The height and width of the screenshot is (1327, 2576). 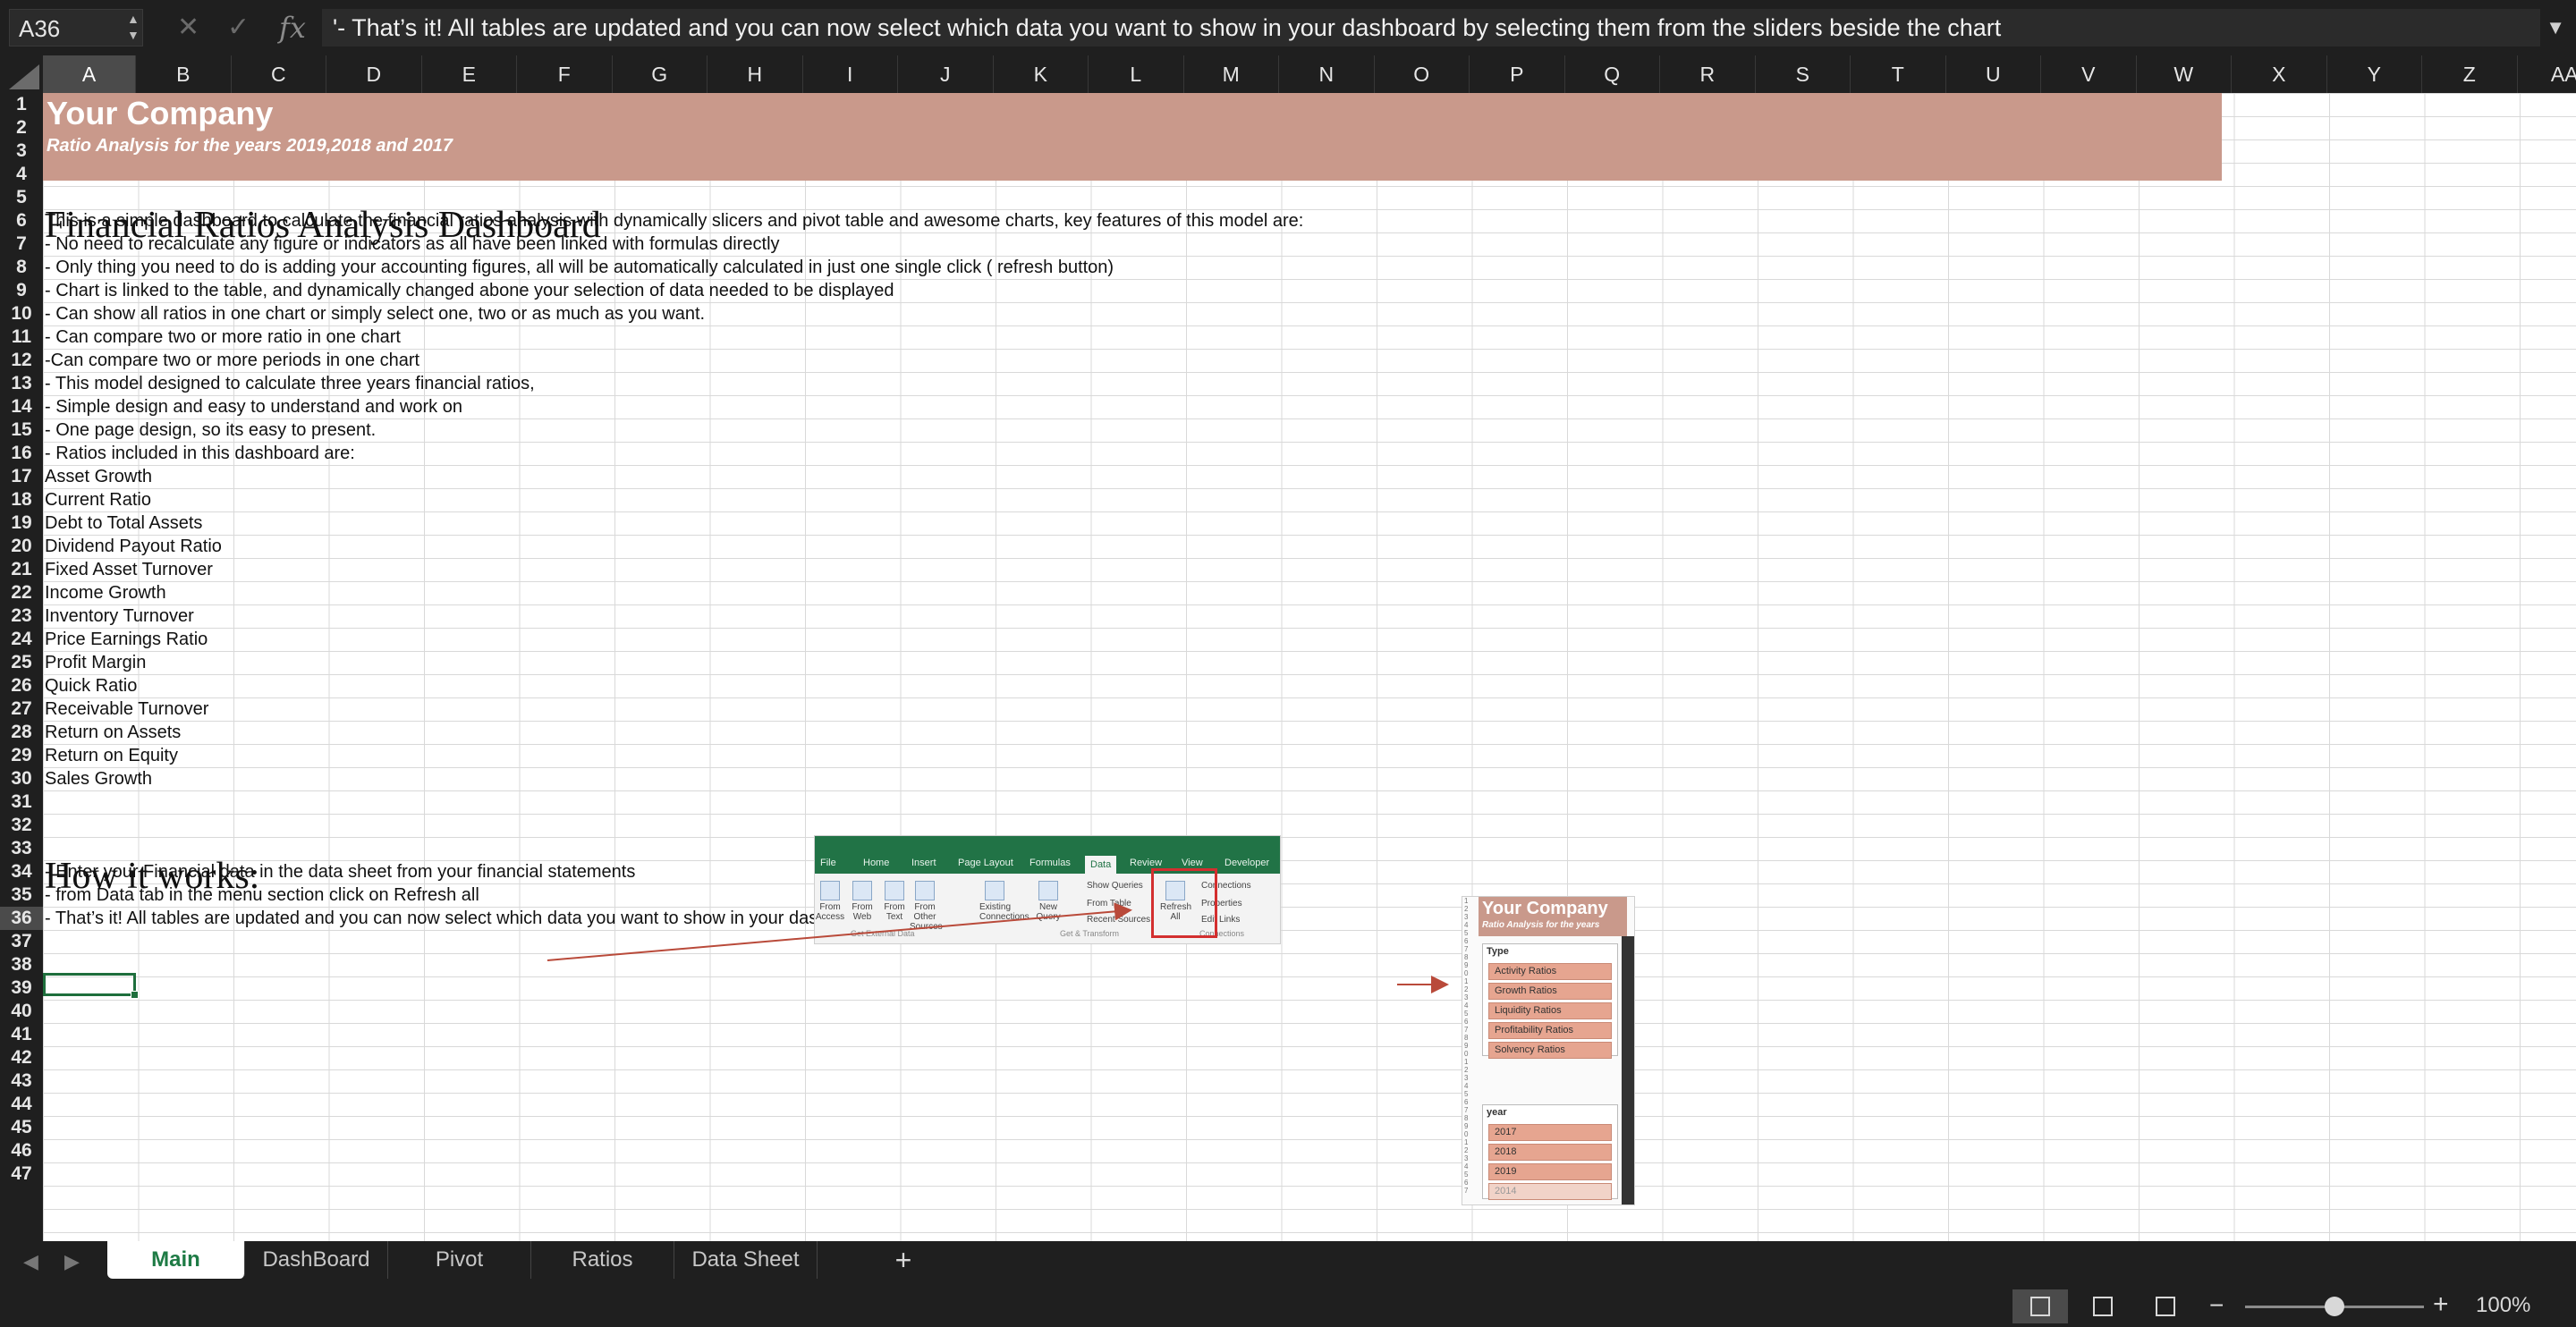 I want to click on row-header-35: 35, so click(x=21, y=895).